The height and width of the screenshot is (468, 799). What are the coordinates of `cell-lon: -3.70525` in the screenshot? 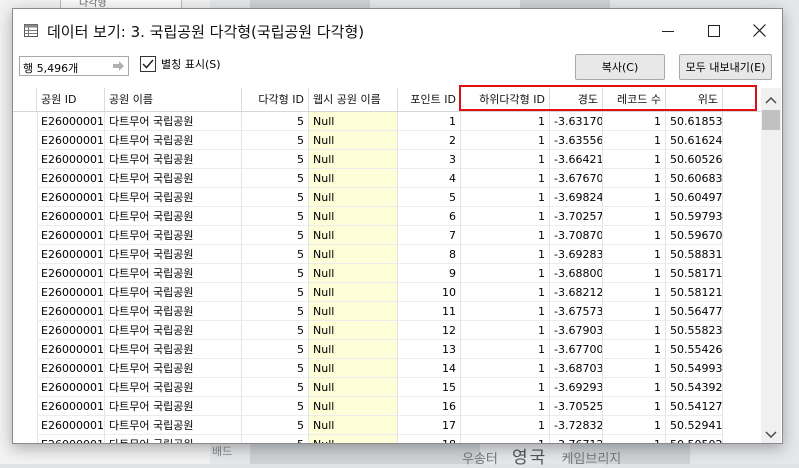 It's located at (576, 406).